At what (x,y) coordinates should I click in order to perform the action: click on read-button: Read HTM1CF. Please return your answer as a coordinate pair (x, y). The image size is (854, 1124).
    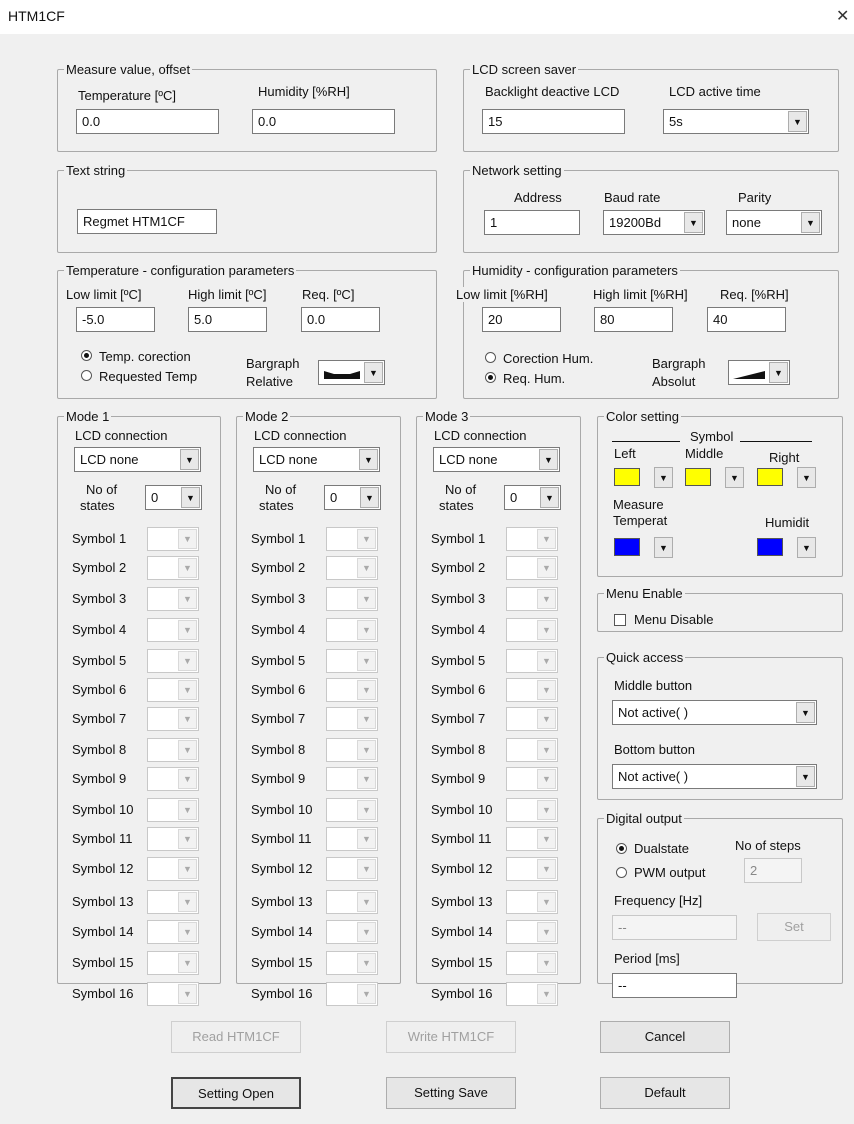
    Looking at the image, I should click on (236, 1037).